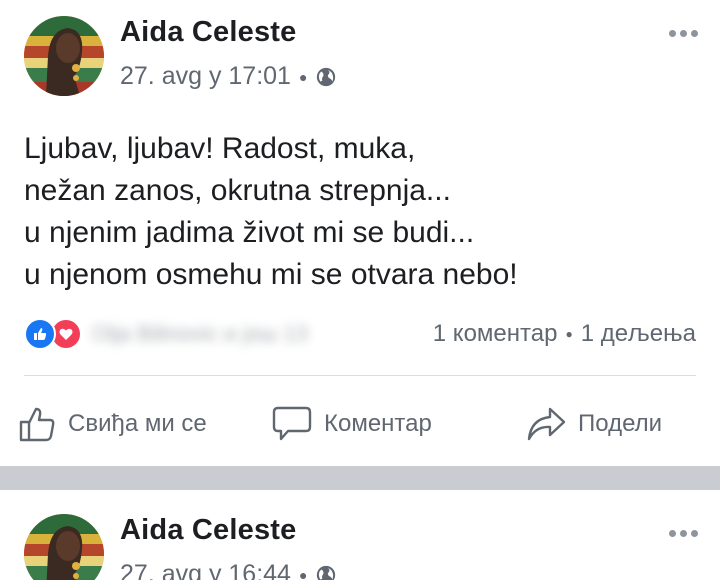  I want to click on thumbs-up-icon, so click(37, 424).